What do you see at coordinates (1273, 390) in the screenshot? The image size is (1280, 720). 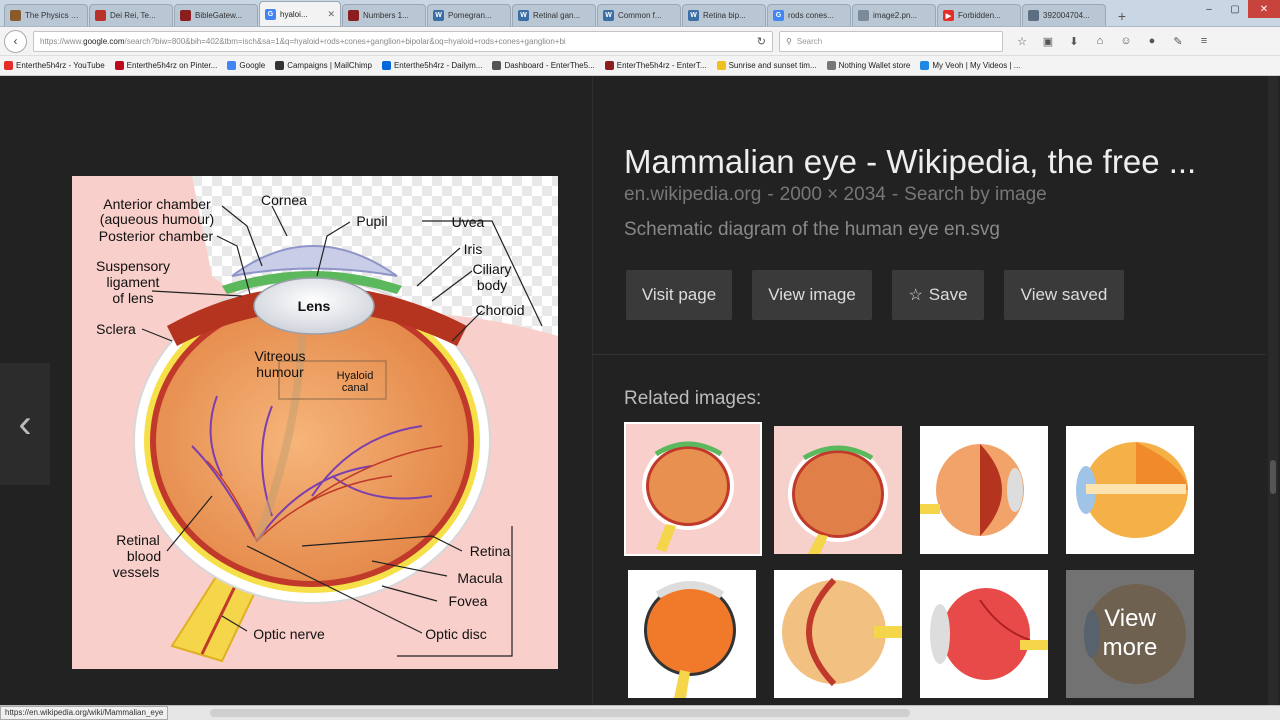 I see `vertical-scrollbar` at bounding box center [1273, 390].